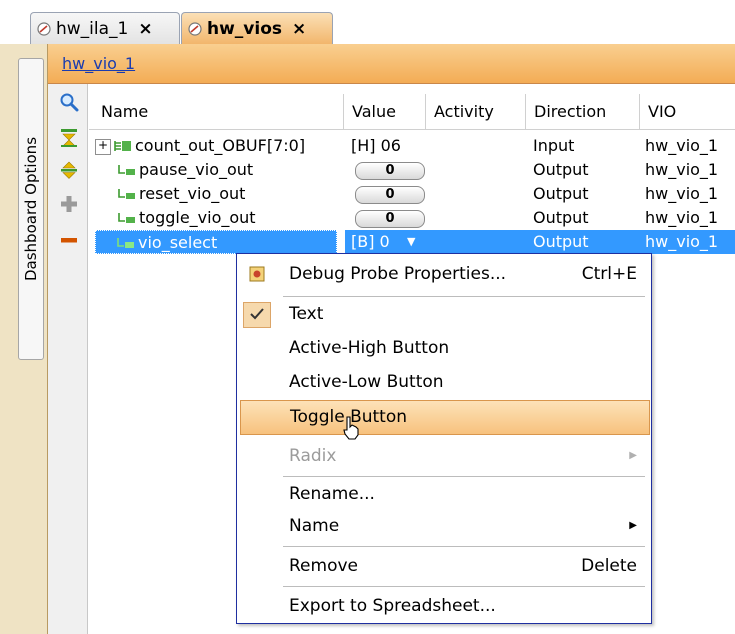  What do you see at coordinates (323, 566) in the screenshot?
I see `menu-label: Remove` at bounding box center [323, 566].